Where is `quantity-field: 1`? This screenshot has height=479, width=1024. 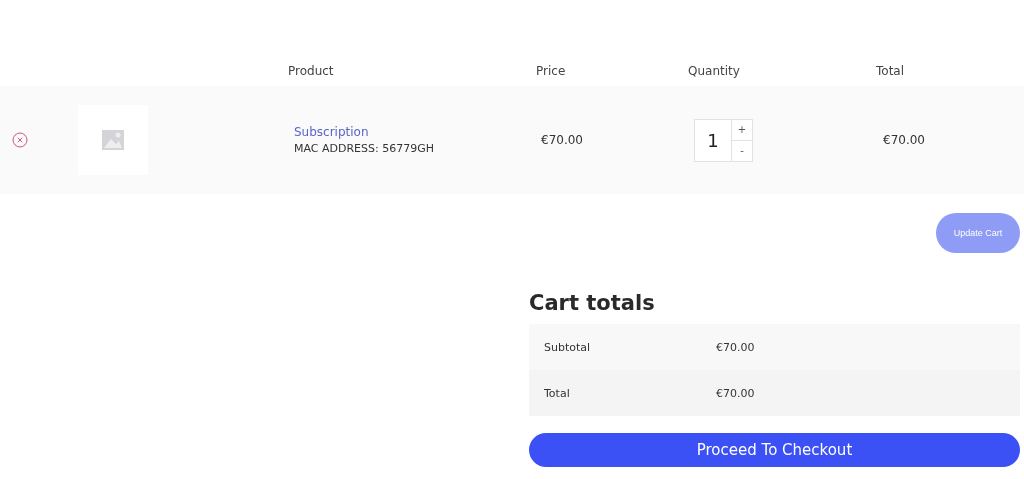
quantity-field: 1 is located at coordinates (713, 140).